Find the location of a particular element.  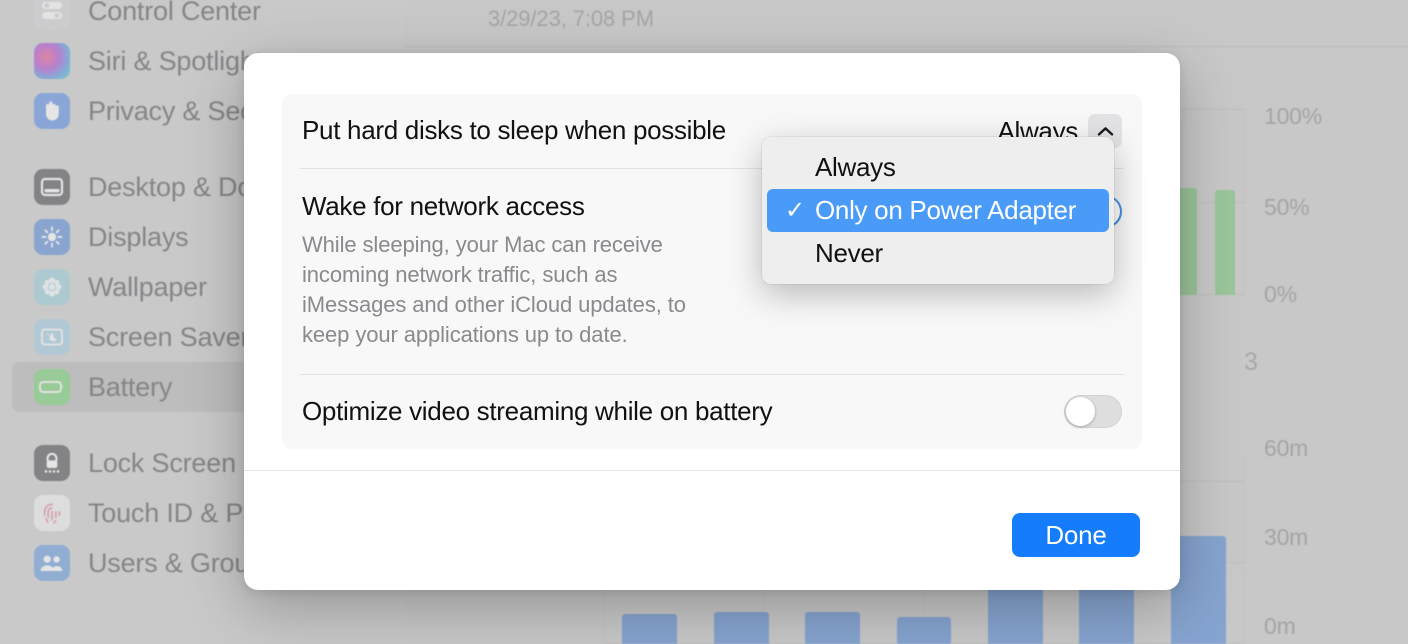

menu-item-label: Only on Power Adapter is located at coordinates (946, 210).